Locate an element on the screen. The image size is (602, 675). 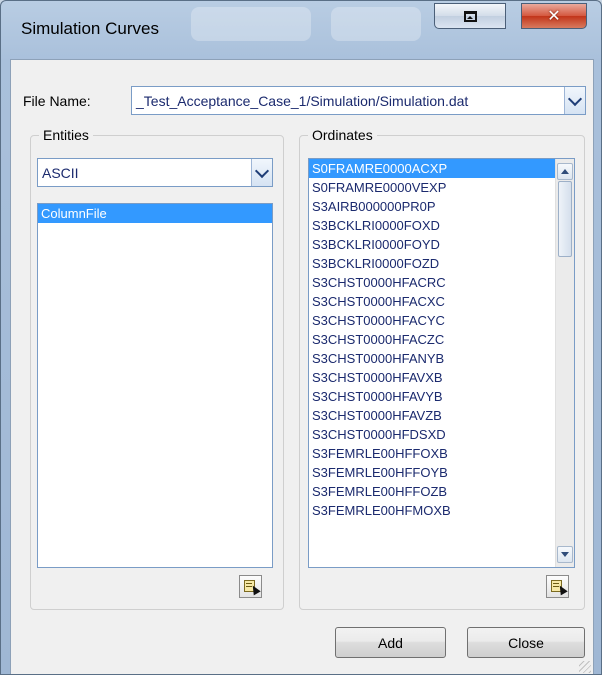
list-item: S3BCKLRI0000FOZD is located at coordinates (432, 263).